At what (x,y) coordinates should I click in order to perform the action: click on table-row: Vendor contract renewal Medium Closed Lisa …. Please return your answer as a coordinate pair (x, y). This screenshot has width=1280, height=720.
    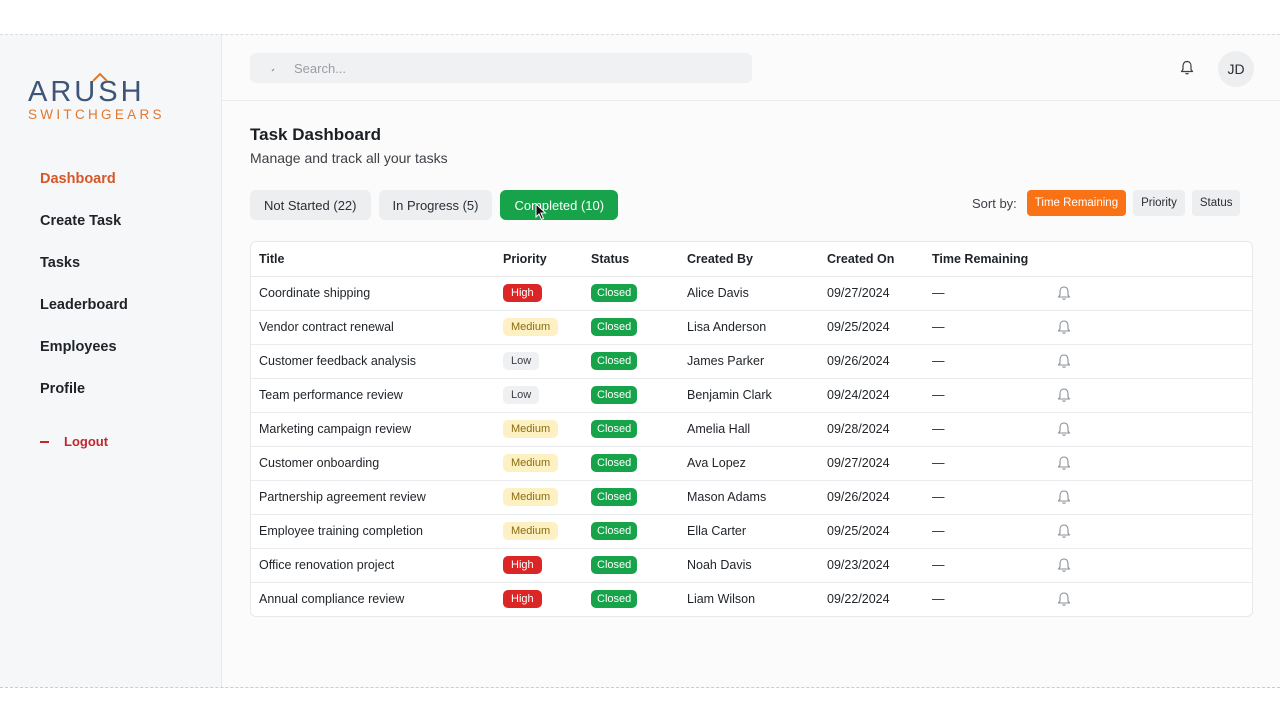
    Looking at the image, I should click on (751, 327).